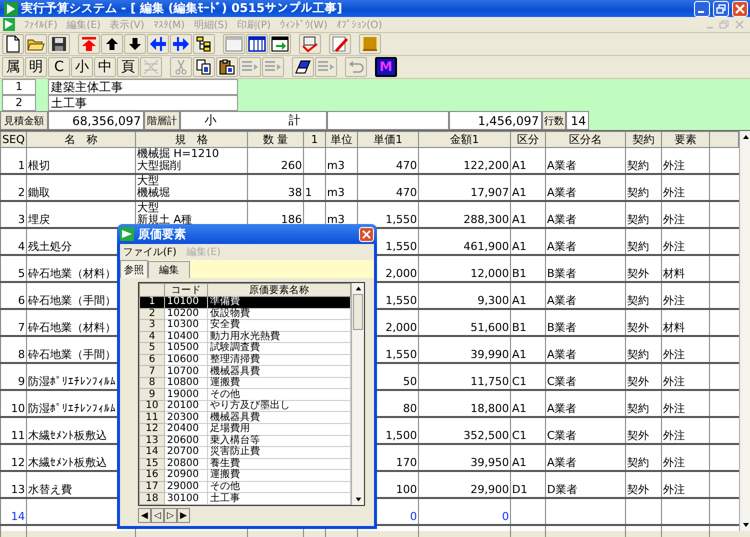 The width and height of the screenshot is (750, 537). What do you see at coordinates (370, 44) in the screenshot?
I see `striped-pad-icon` at bounding box center [370, 44].